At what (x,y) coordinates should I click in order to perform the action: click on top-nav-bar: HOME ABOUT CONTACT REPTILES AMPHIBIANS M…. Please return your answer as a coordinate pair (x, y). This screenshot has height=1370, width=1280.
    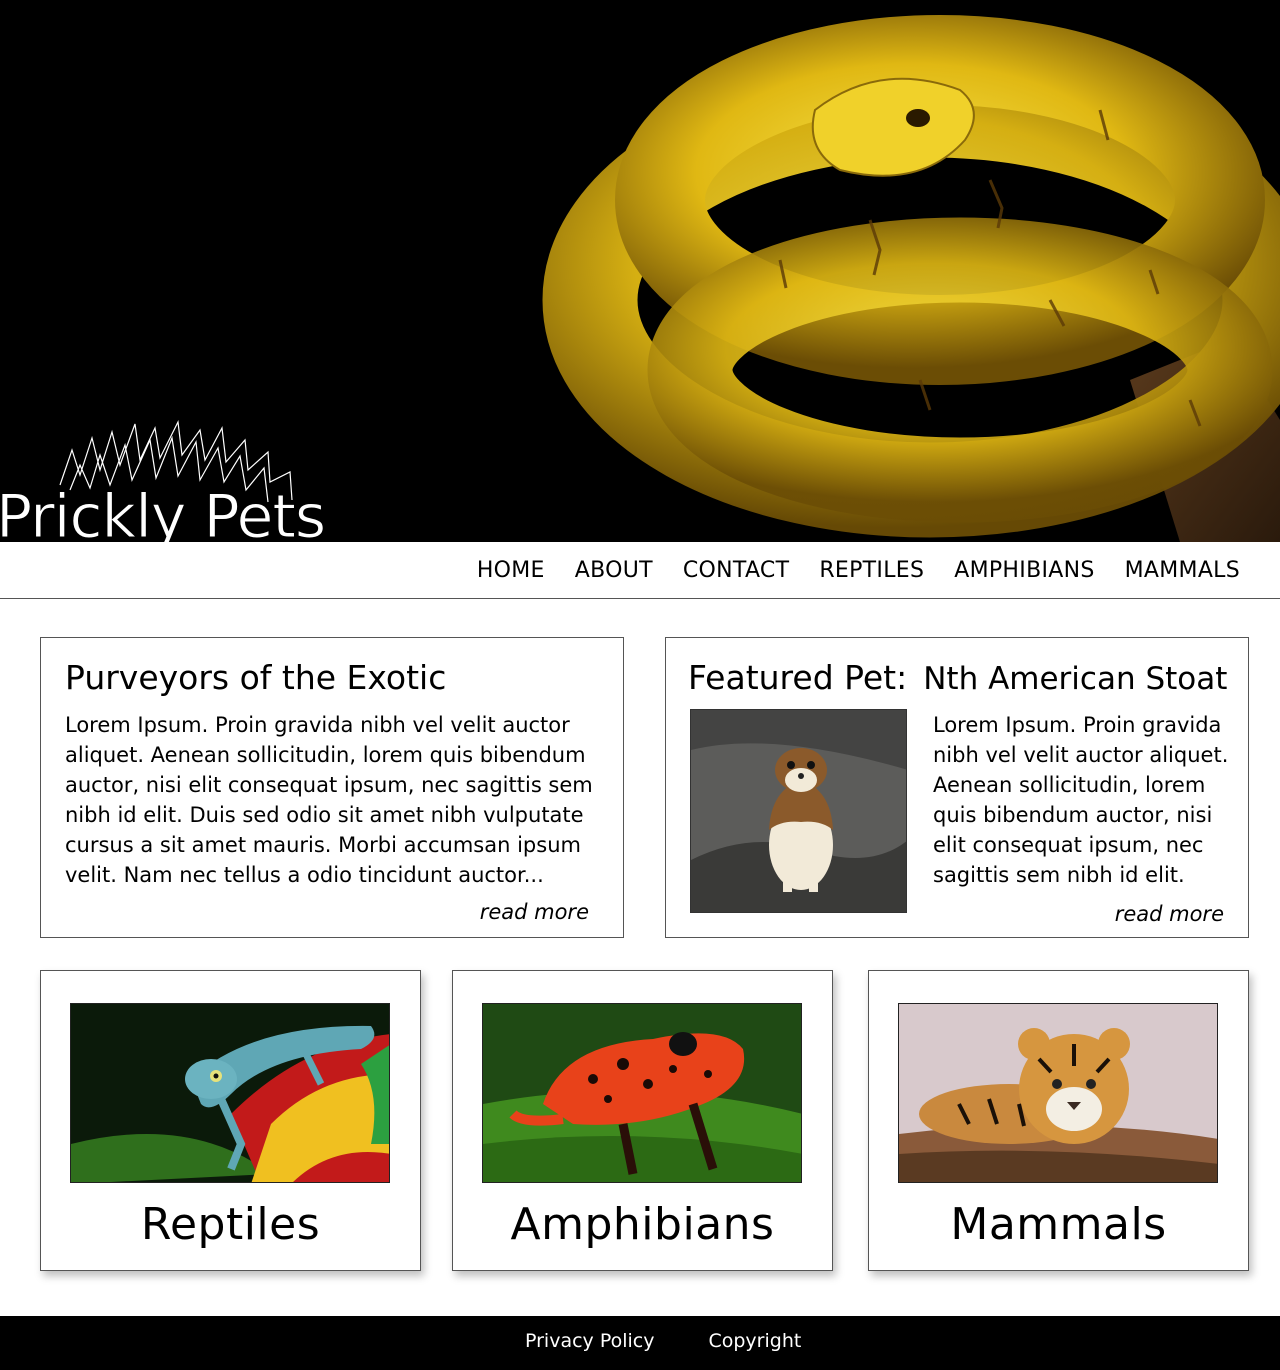
    Looking at the image, I should click on (640, 570).